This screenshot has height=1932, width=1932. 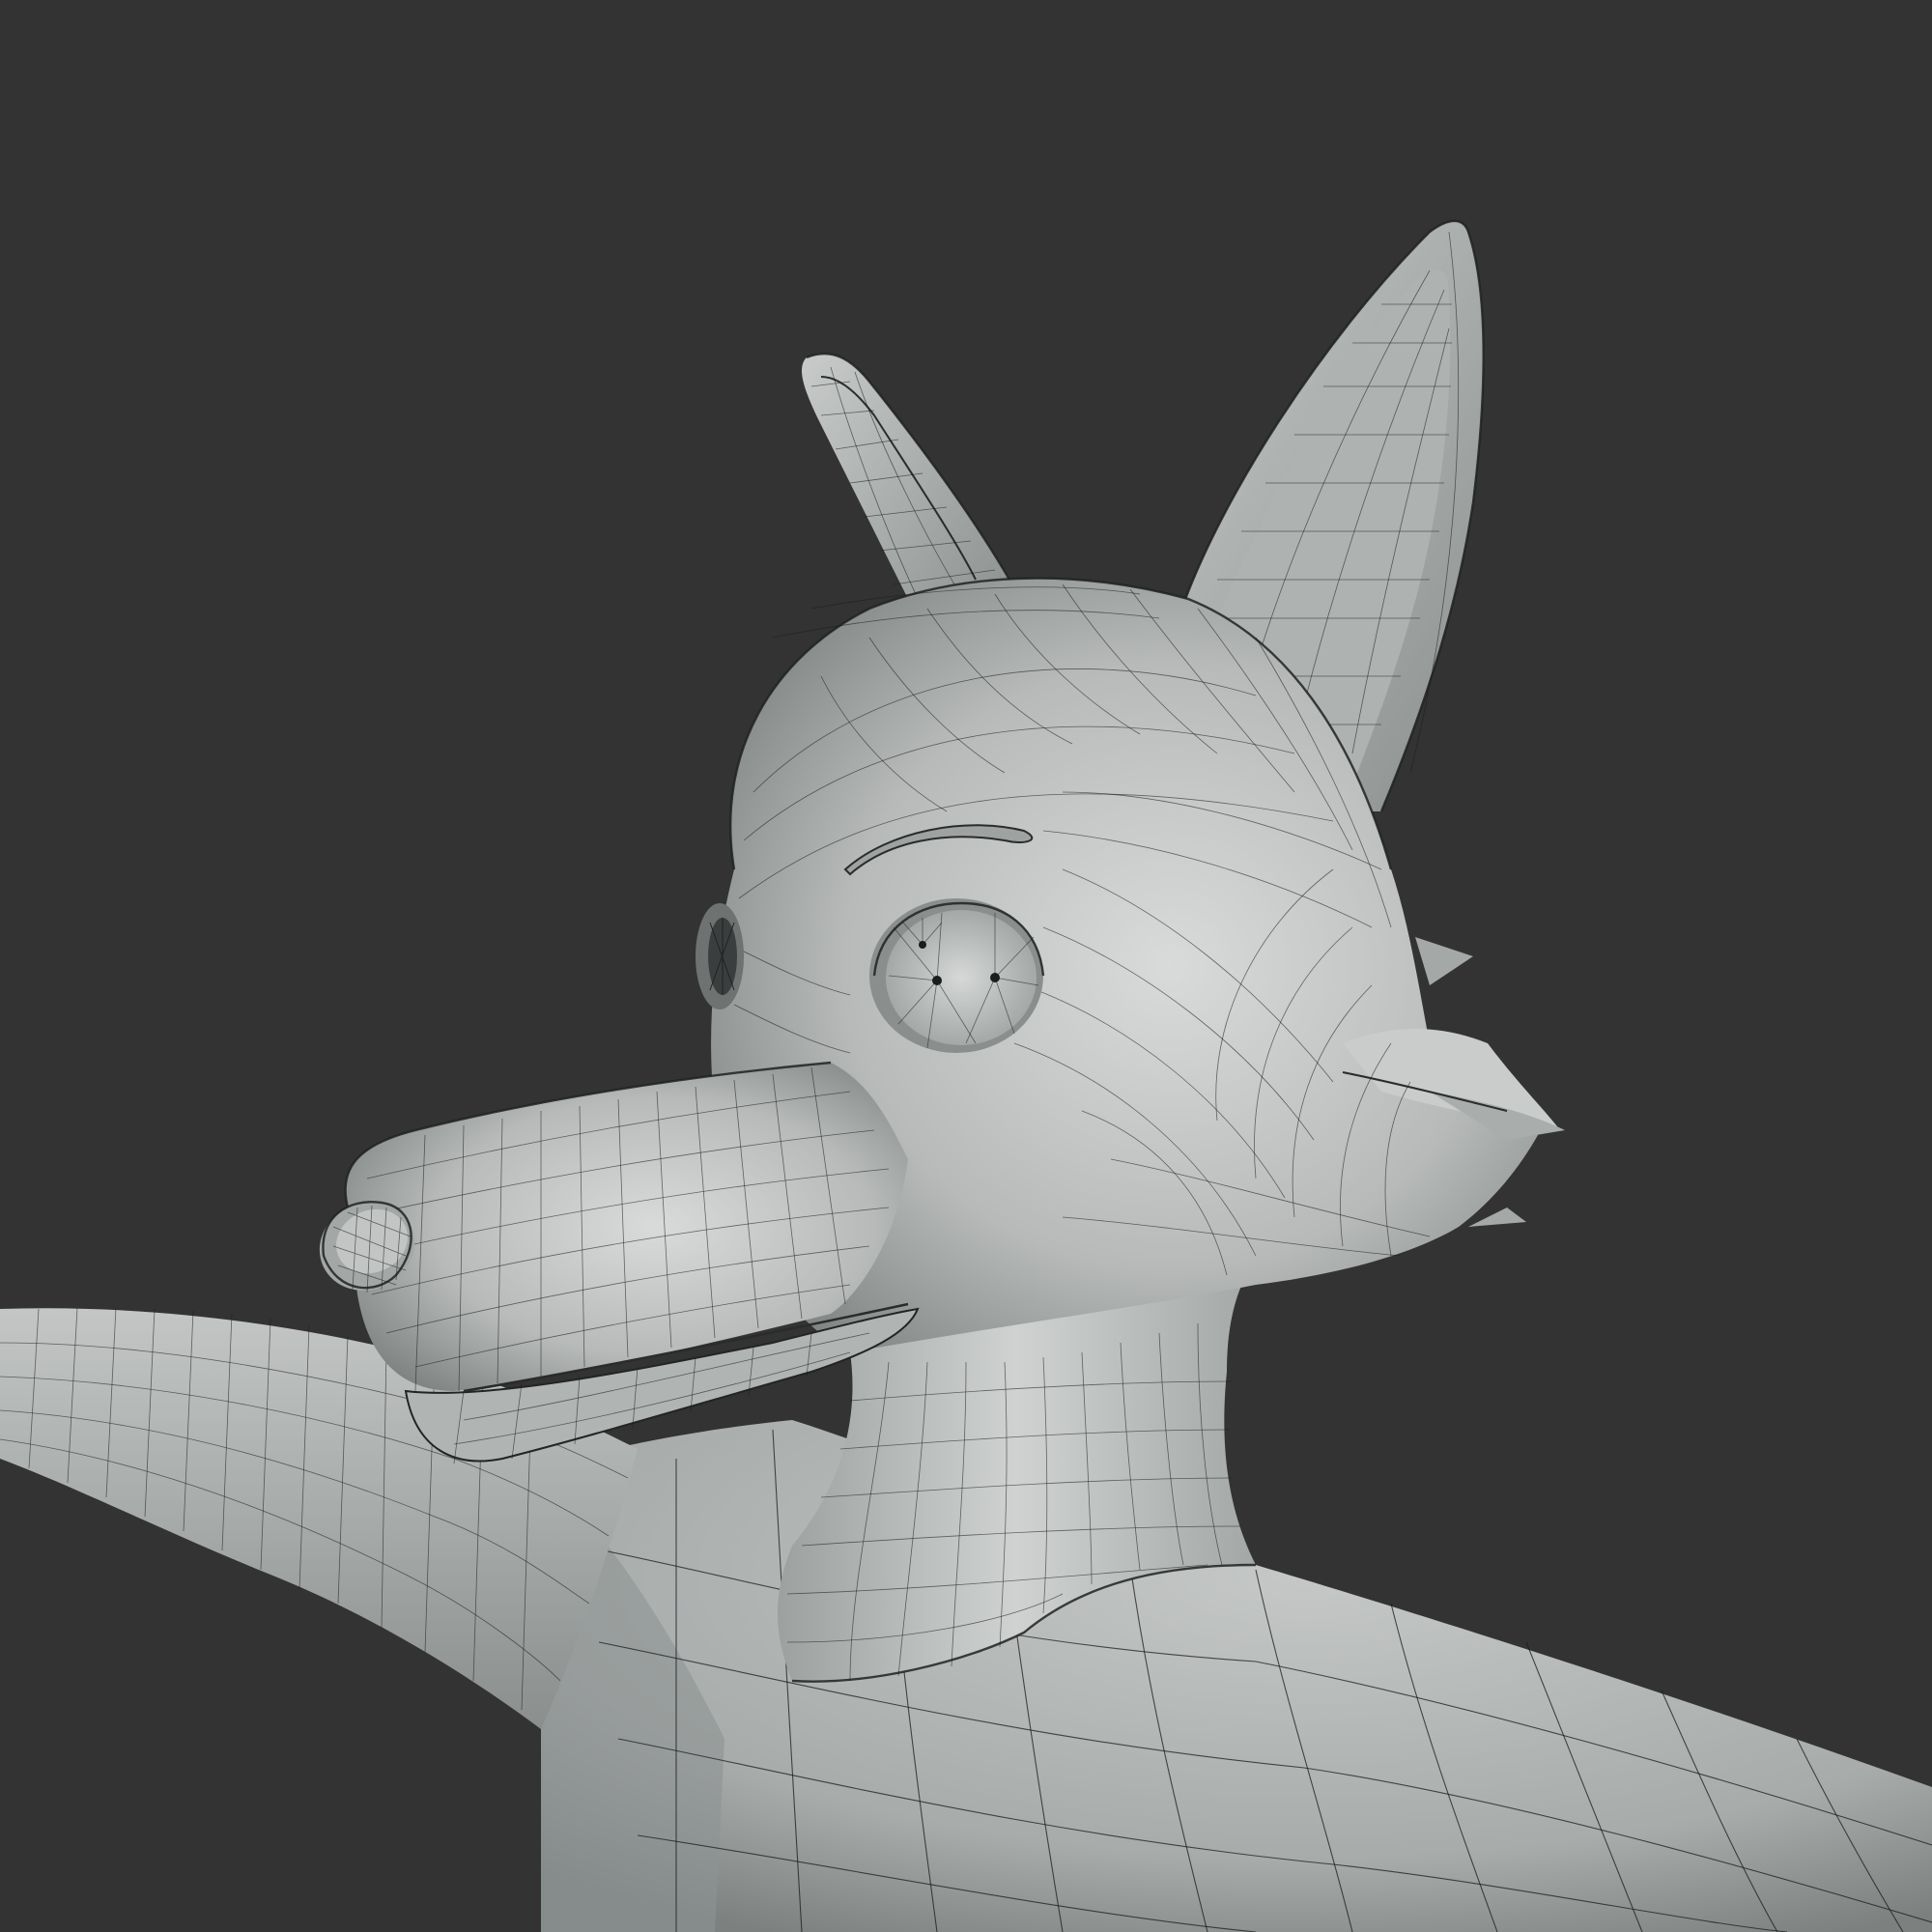 What do you see at coordinates (937, 980) in the screenshot?
I see `pupil-left-icon` at bounding box center [937, 980].